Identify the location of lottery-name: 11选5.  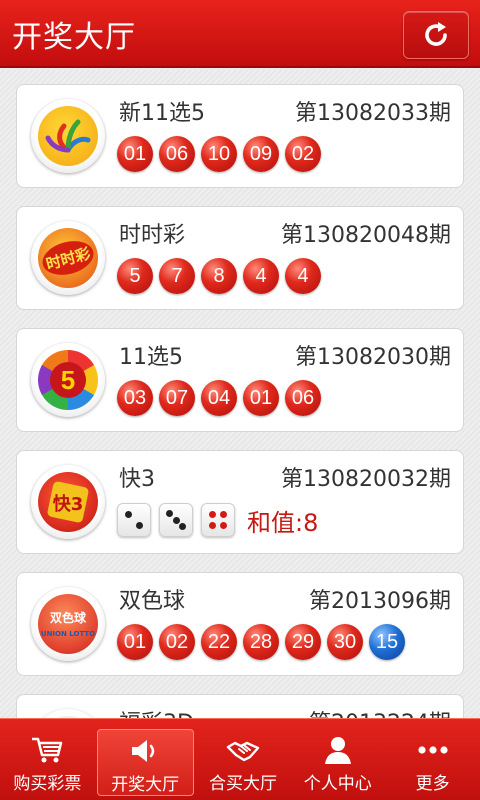
(151, 357).